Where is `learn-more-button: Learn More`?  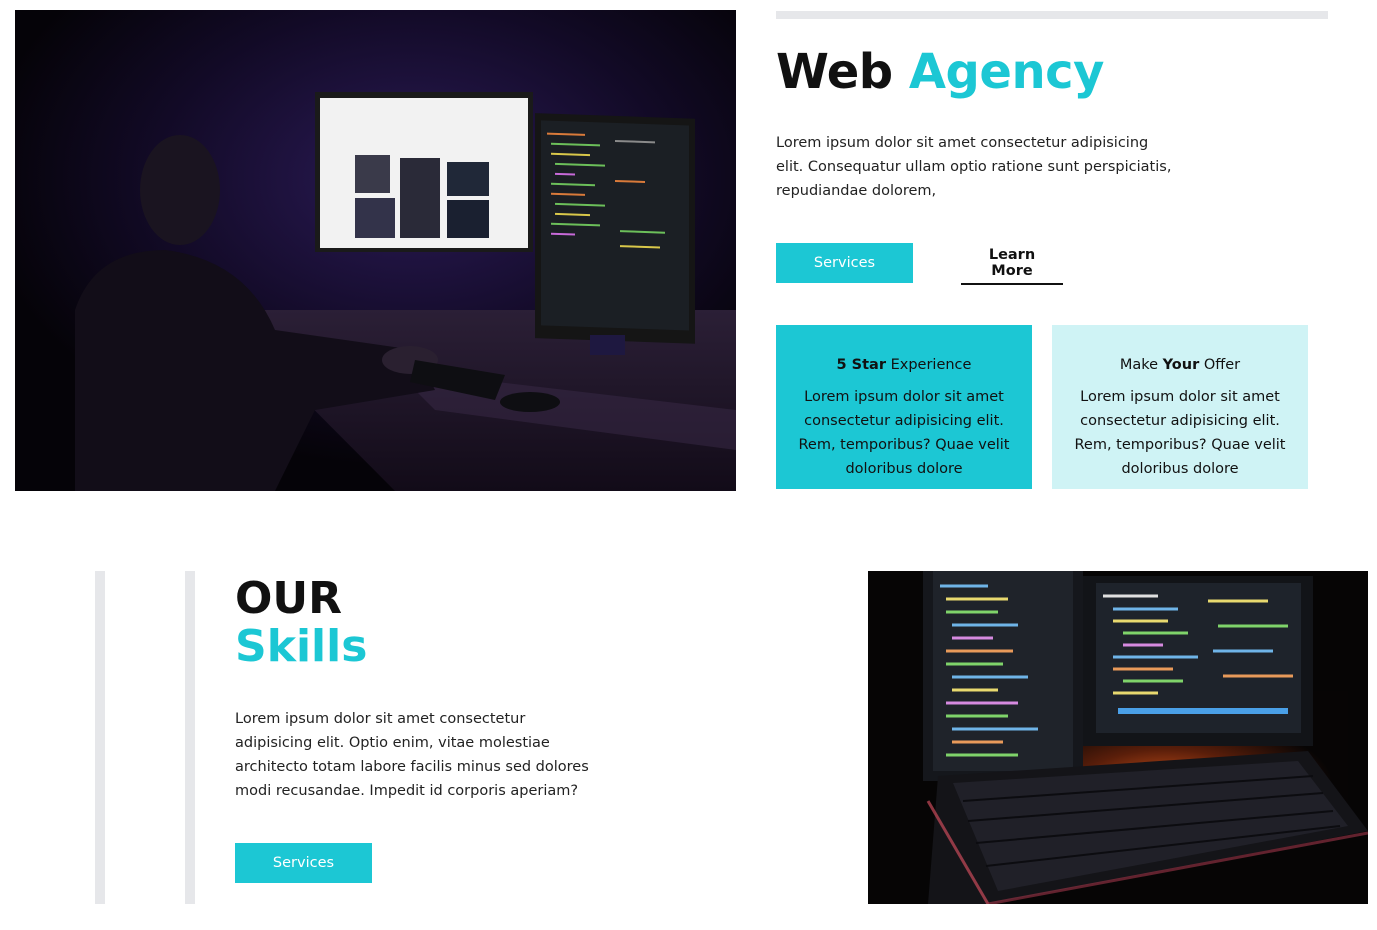 learn-more-button: Learn More is located at coordinates (1012, 264).